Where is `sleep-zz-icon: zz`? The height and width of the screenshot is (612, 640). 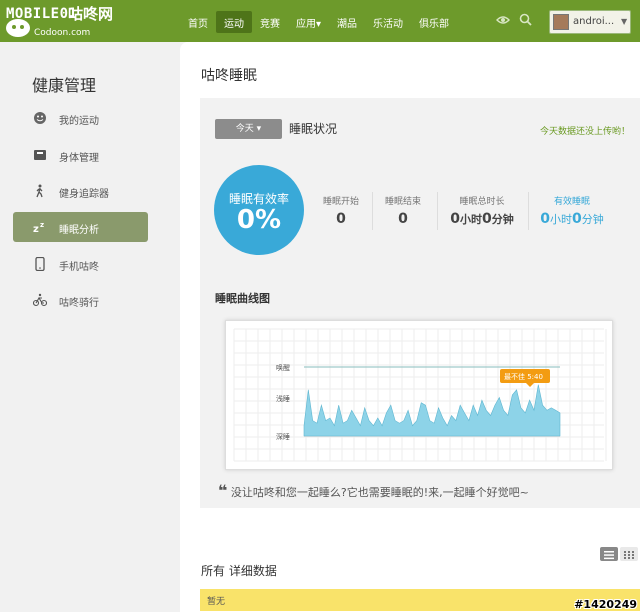
sleep-zz-icon: zz is located at coordinates (38, 227).